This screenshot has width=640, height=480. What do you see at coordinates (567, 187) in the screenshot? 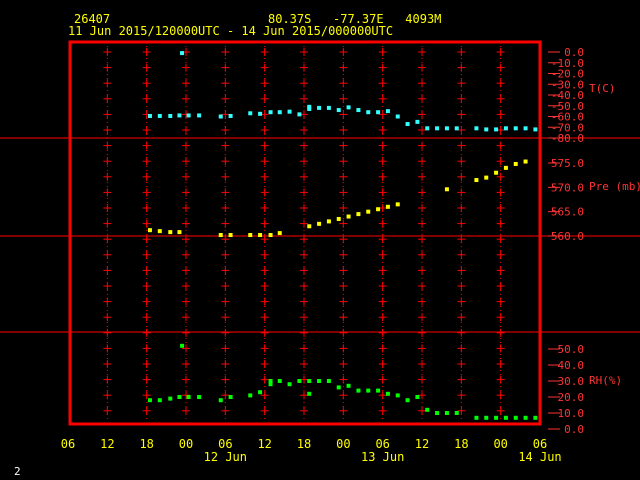
I see `y-tick-label: 570.0` at bounding box center [567, 187].